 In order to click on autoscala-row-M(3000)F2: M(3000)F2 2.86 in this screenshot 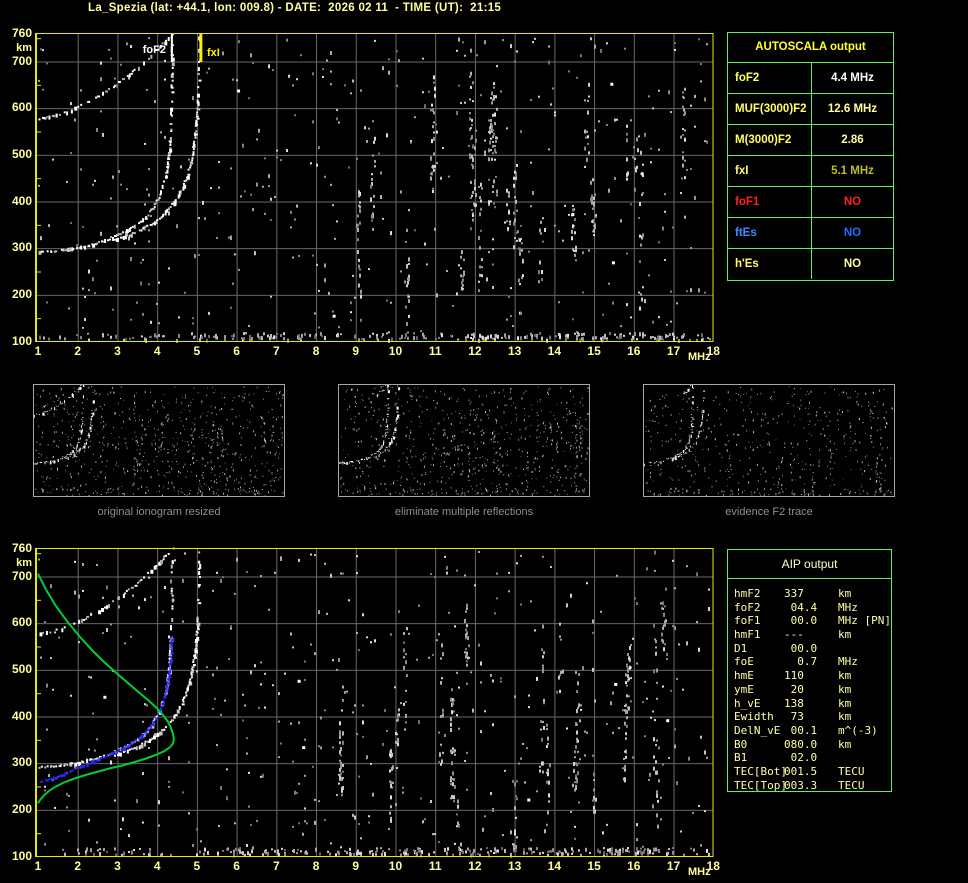, I will do `click(810, 140)`.